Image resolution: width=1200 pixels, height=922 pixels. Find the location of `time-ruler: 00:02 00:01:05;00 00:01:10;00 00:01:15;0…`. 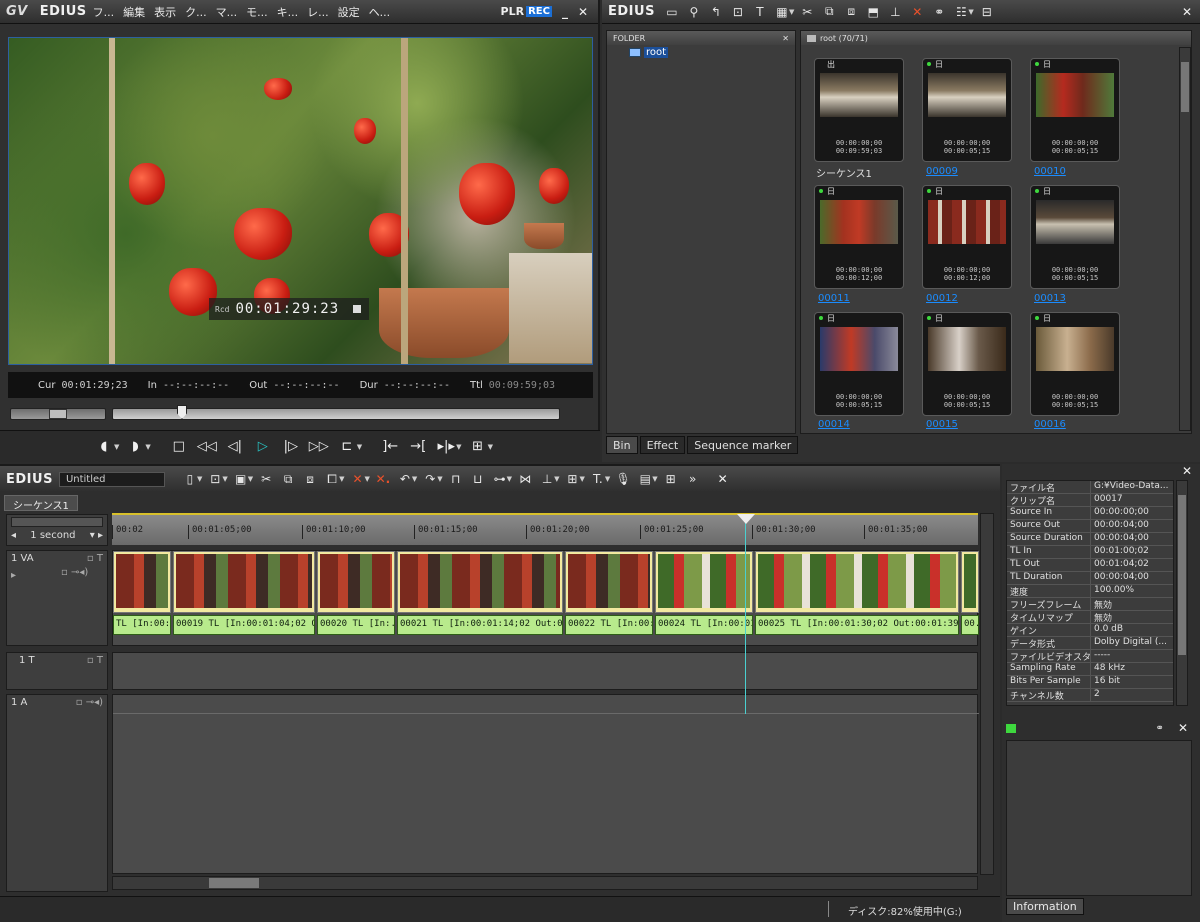

time-ruler: 00:02 00:01:05;00 00:01:10;00 00:01:15;0… is located at coordinates (545, 529).